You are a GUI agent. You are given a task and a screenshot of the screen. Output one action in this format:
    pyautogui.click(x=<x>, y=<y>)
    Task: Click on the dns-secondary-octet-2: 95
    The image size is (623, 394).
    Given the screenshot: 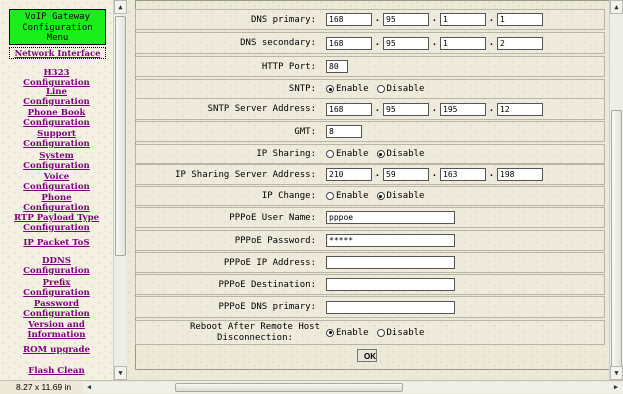 What is the action you would take?
    pyautogui.click(x=406, y=43)
    